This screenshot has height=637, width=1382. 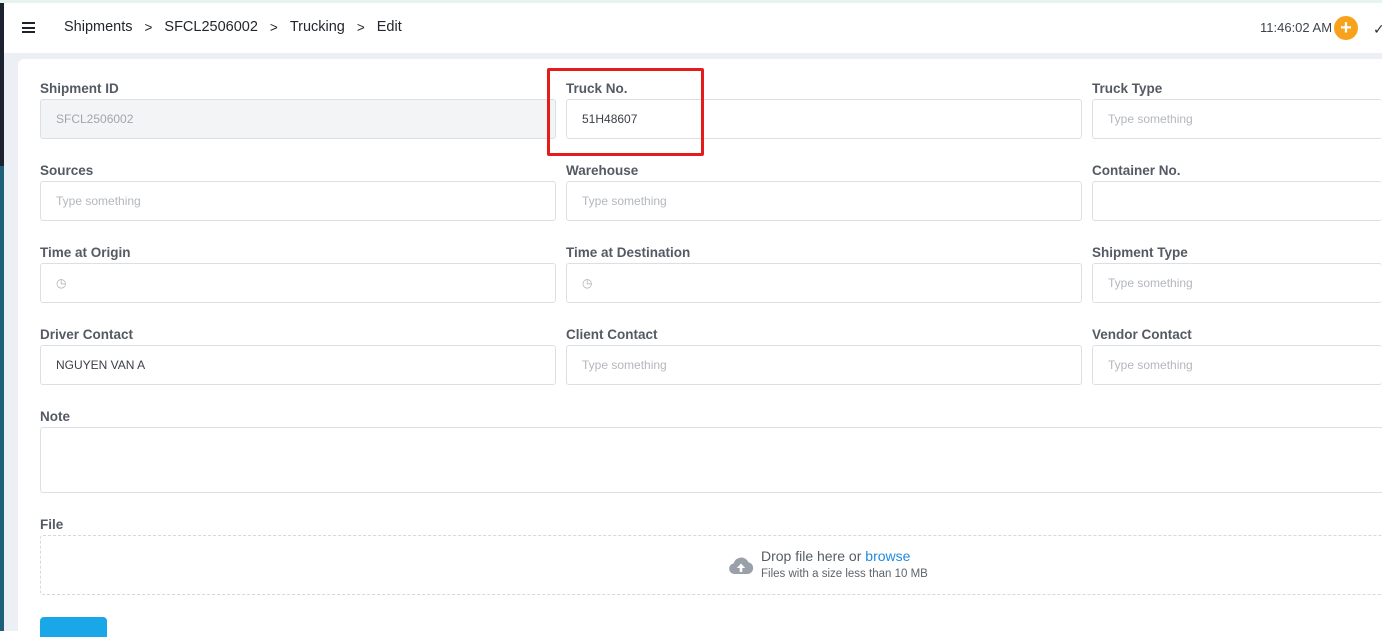 I want to click on truck-type-input: Type something, so click(x=1237, y=119).